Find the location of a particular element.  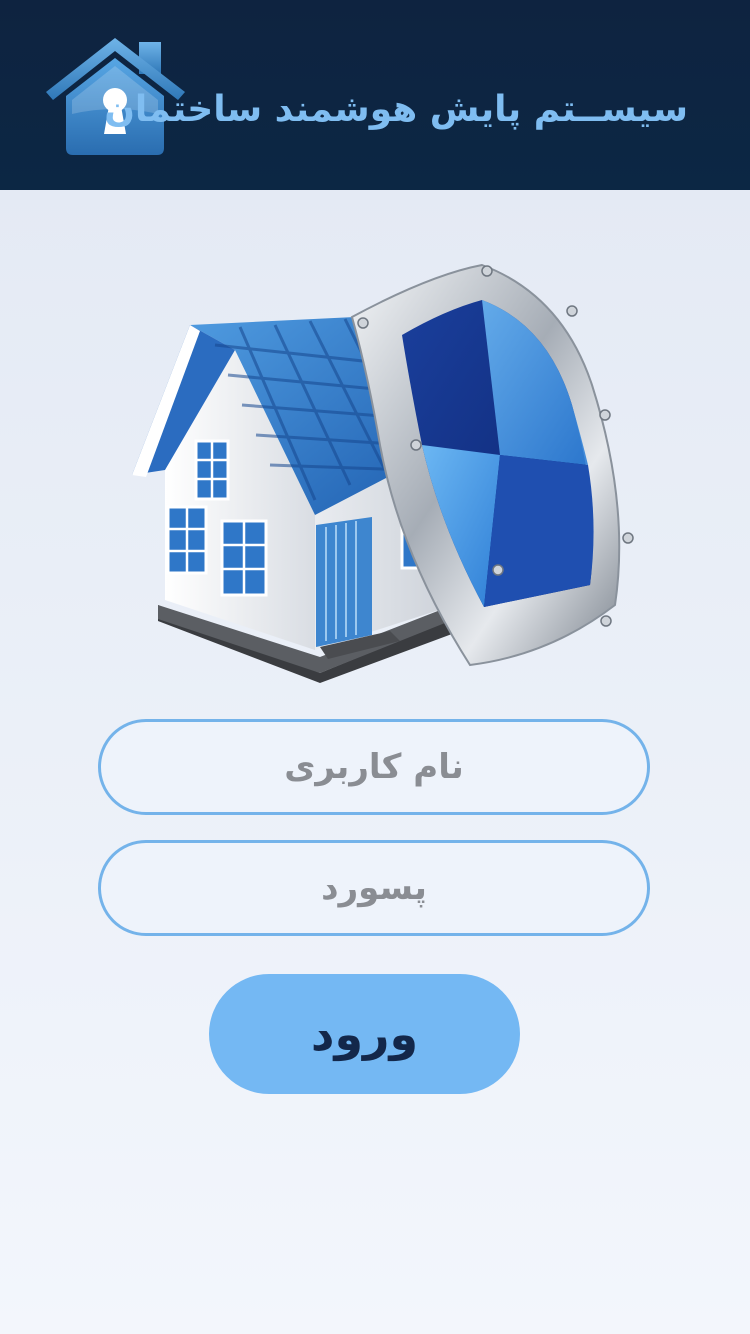

password-field is located at coordinates (374, 888).